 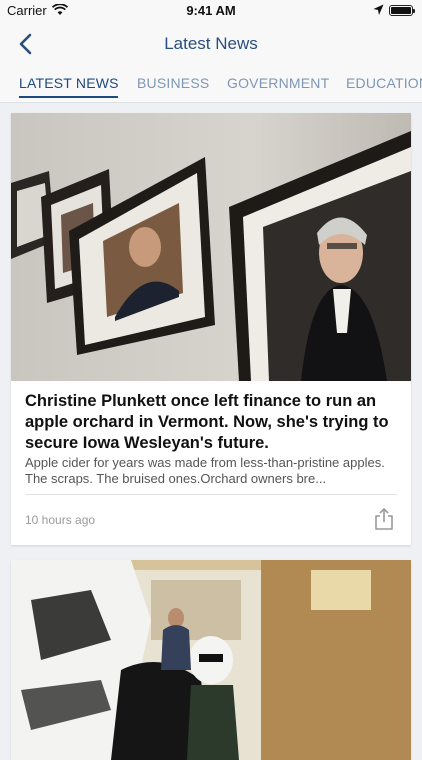 What do you see at coordinates (173, 83) in the screenshot?
I see `tab-business: BUSINESS` at bounding box center [173, 83].